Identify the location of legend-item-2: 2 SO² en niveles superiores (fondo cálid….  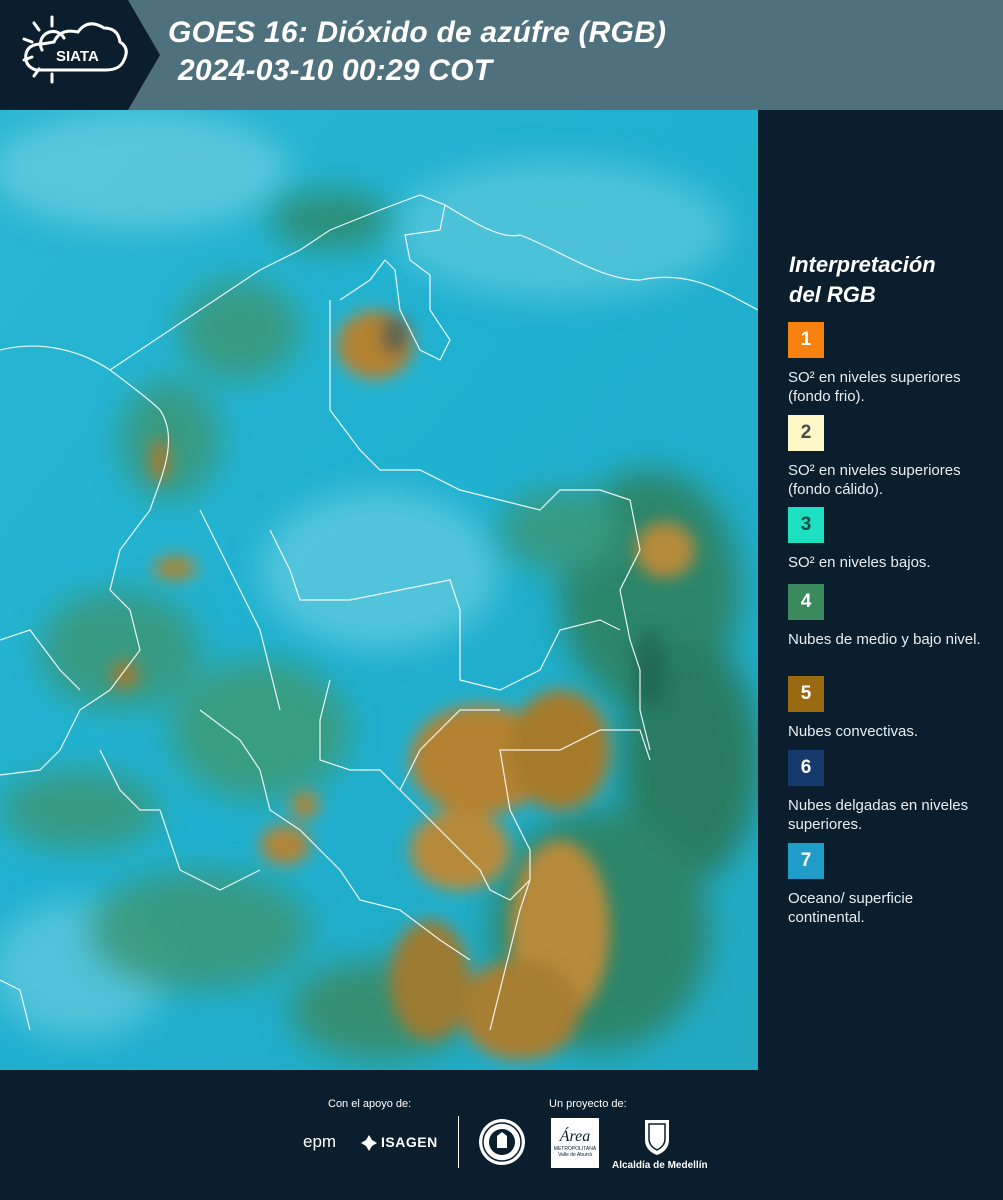
(890, 457).